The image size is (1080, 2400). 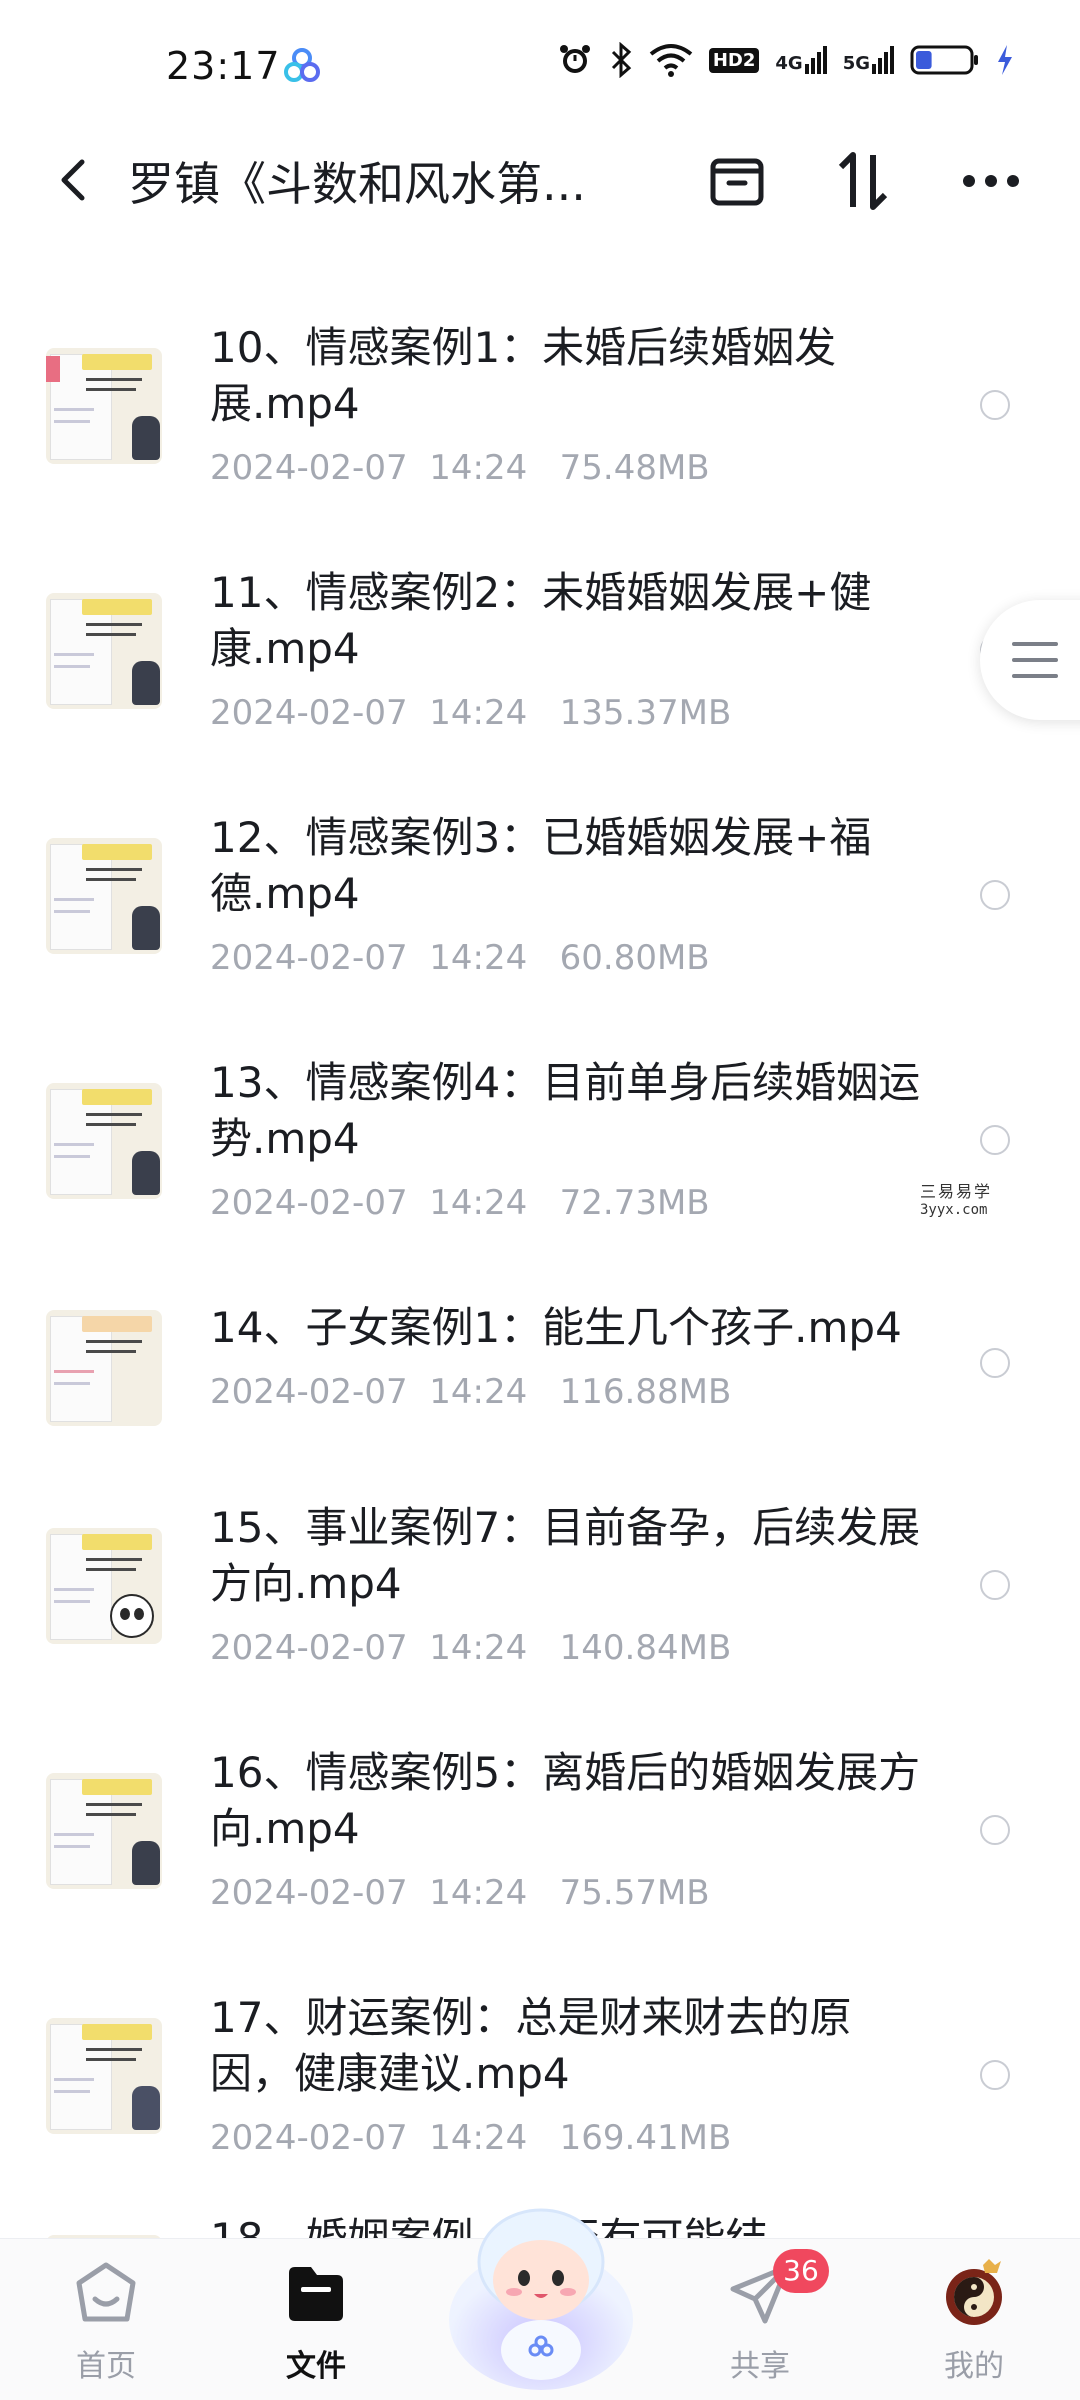 I want to click on sort-icon, so click(x=863, y=181).